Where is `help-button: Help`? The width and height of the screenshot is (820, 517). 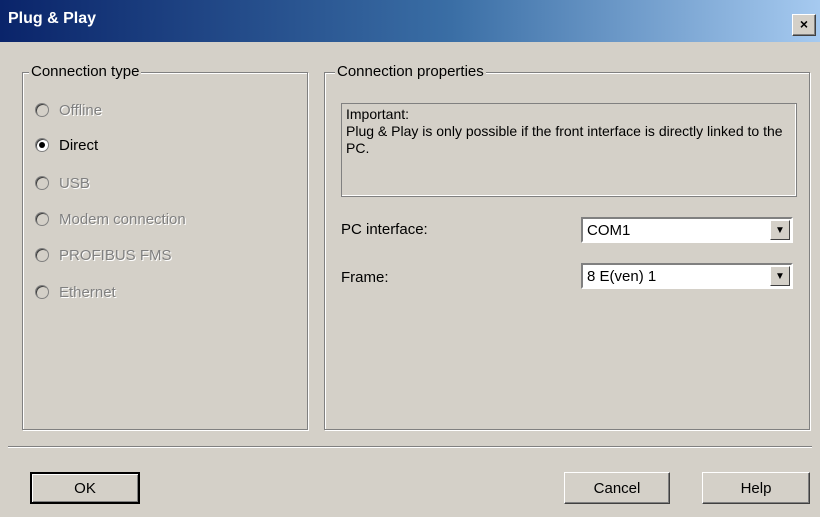 help-button: Help is located at coordinates (756, 488).